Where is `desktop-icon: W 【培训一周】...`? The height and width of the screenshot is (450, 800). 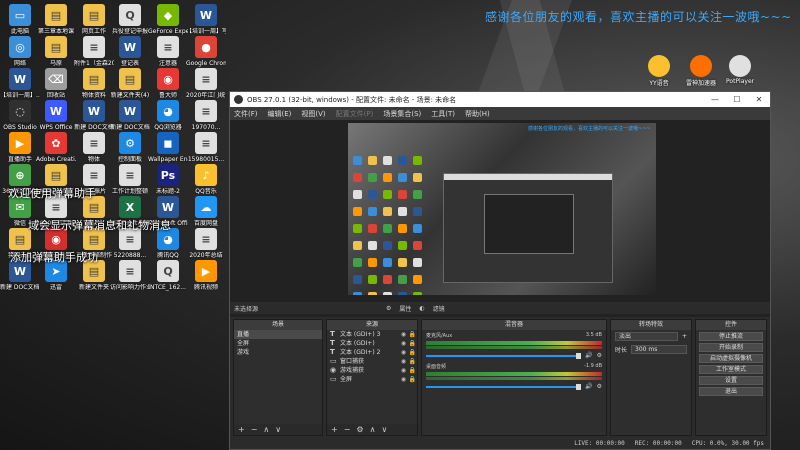 desktop-icon: W 【培训一周】... is located at coordinates (20, 83).